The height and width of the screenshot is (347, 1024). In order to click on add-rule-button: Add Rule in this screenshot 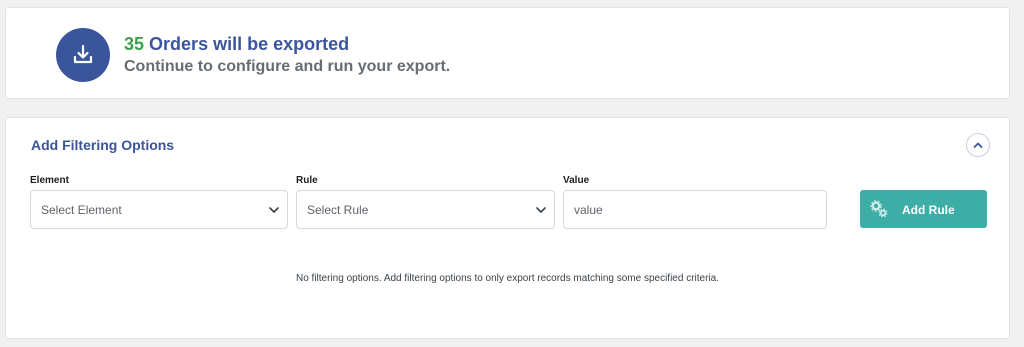, I will do `click(923, 209)`.